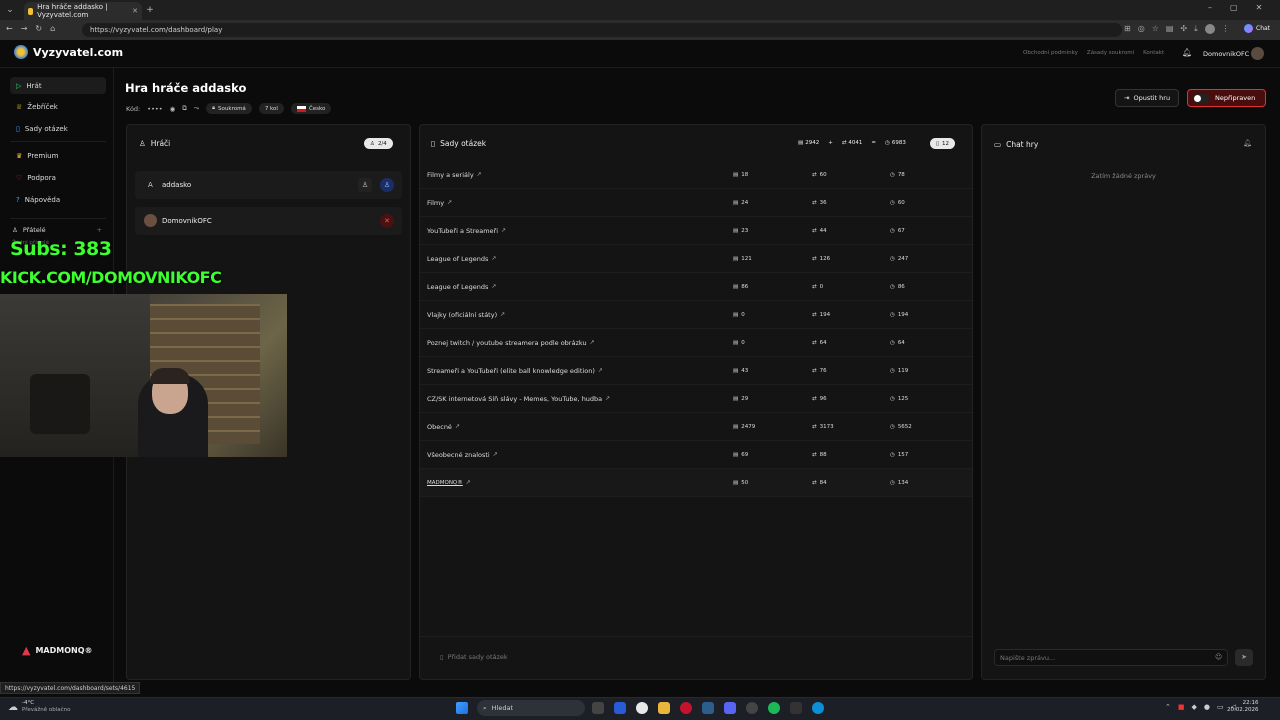 This screenshot has height=720, width=1280. Describe the element at coordinates (173, 109) in the screenshot. I see `eye-icon: ◉` at that location.